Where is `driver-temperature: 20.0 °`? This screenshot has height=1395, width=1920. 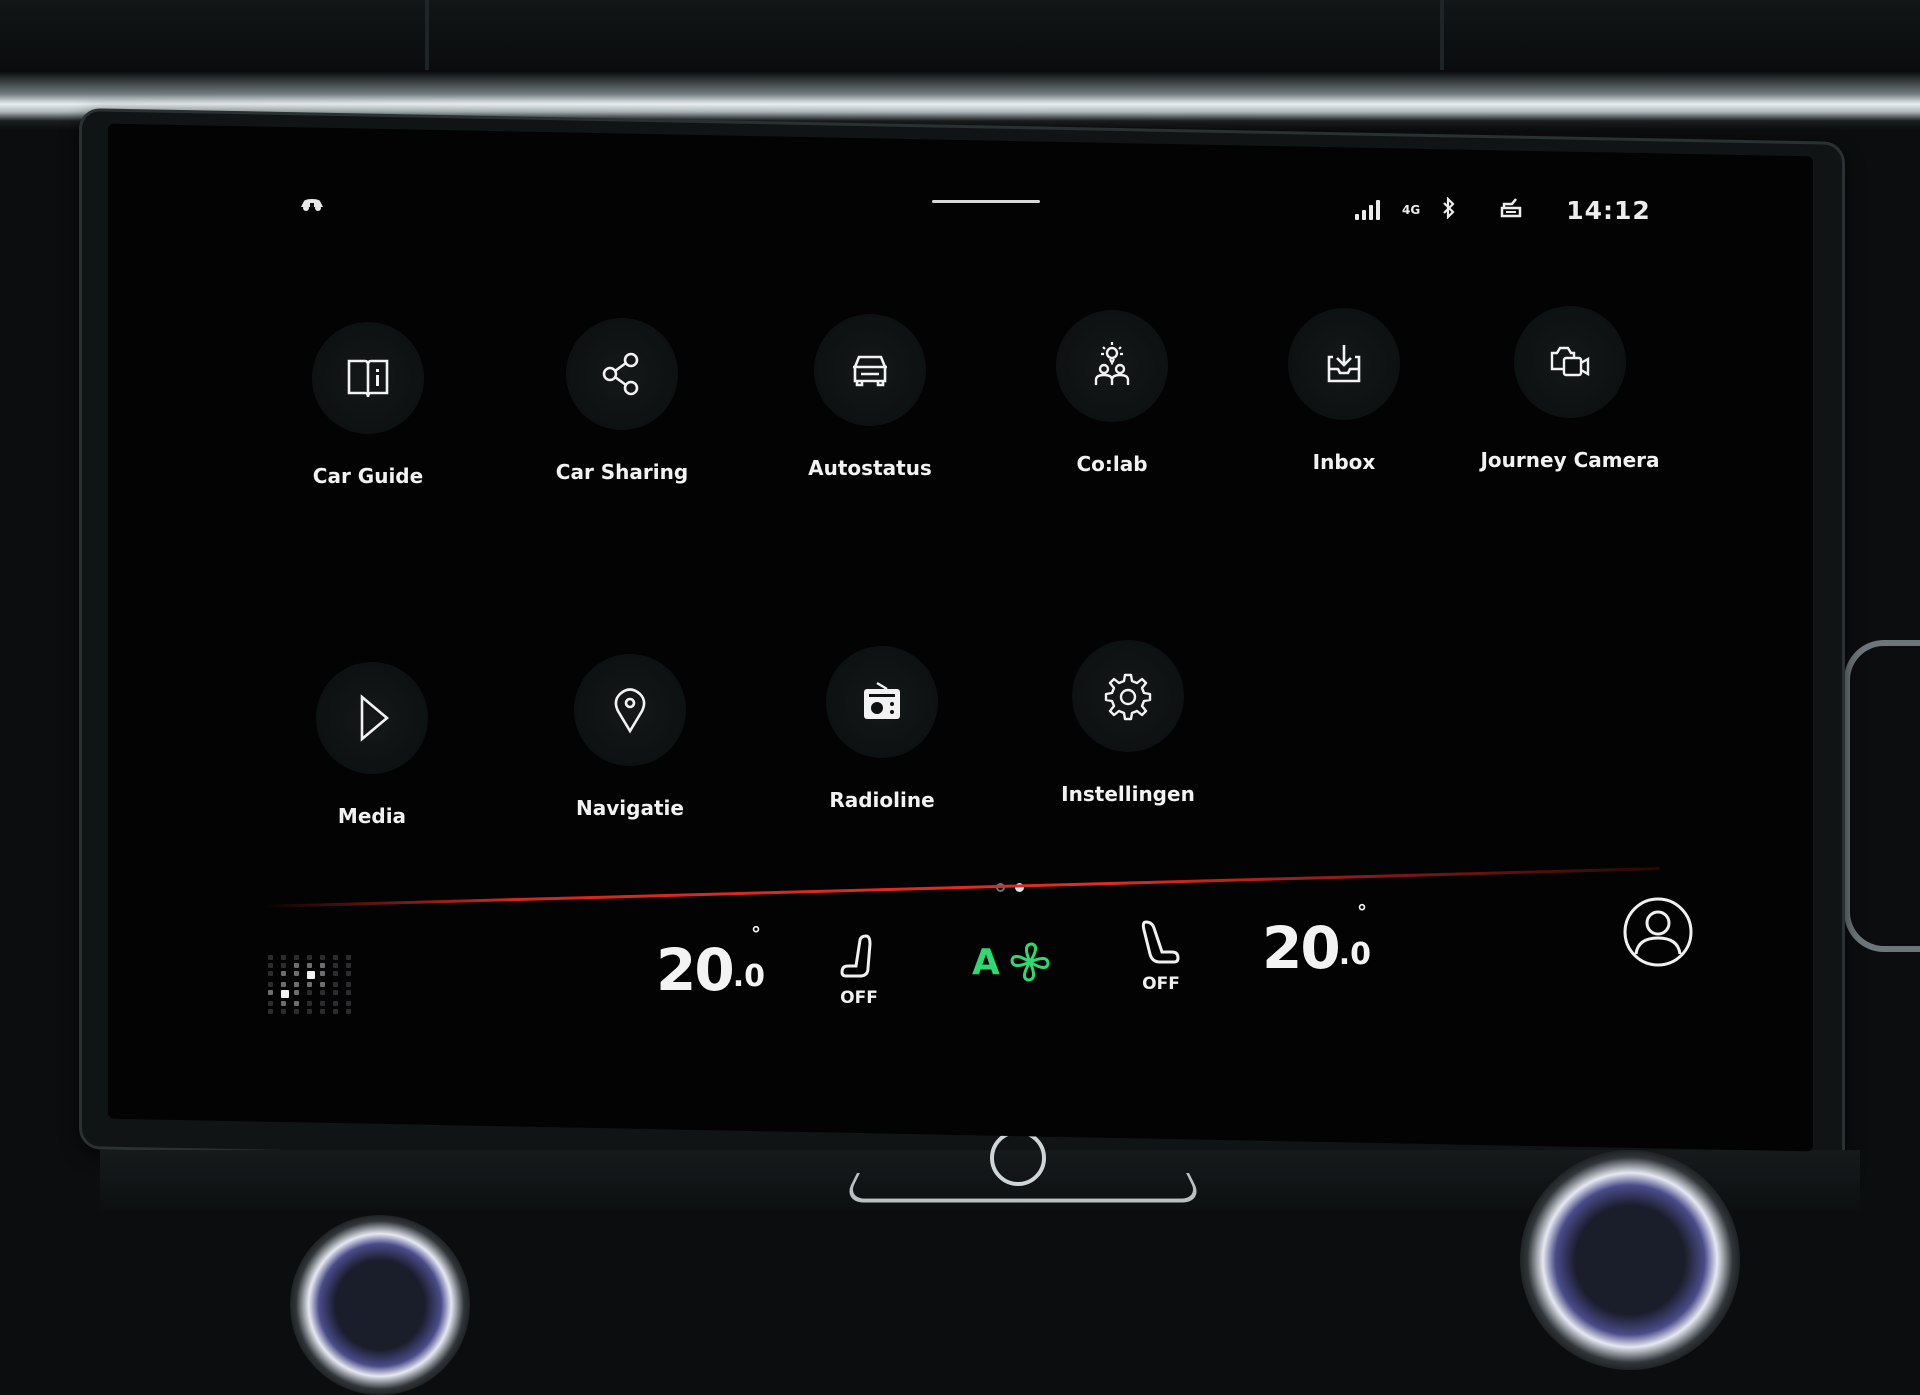 driver-temperature: 20.0 ° is located at coordinates (710, 963).